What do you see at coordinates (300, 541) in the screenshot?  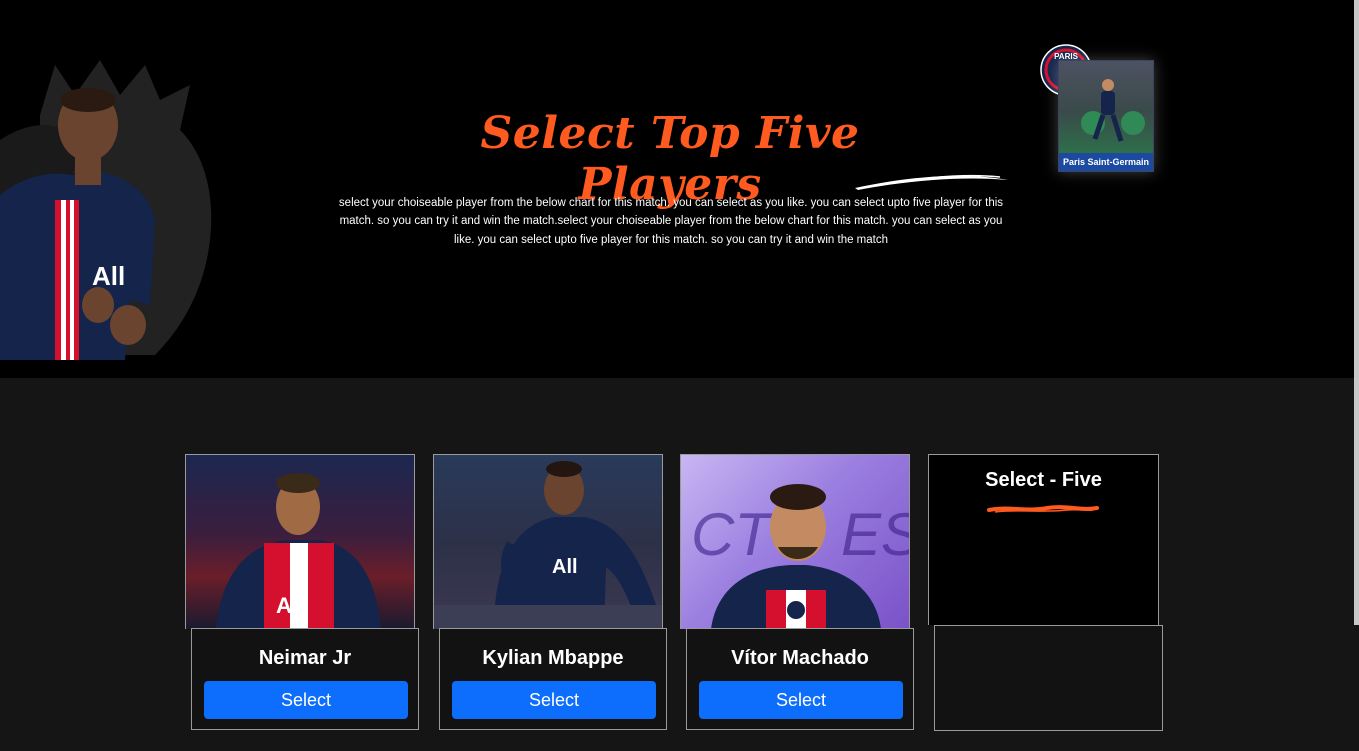 I see `player-photo-neymar: All` at bounding box center [300, 541].